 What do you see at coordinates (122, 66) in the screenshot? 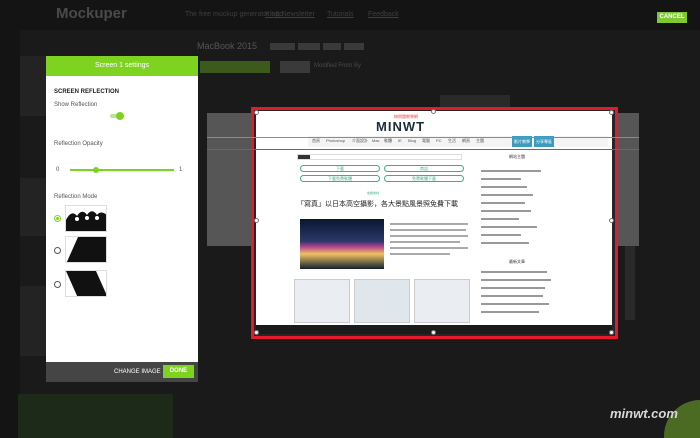
I see `panel-title: Screen 1 settings` at bounding box center [122, 66].